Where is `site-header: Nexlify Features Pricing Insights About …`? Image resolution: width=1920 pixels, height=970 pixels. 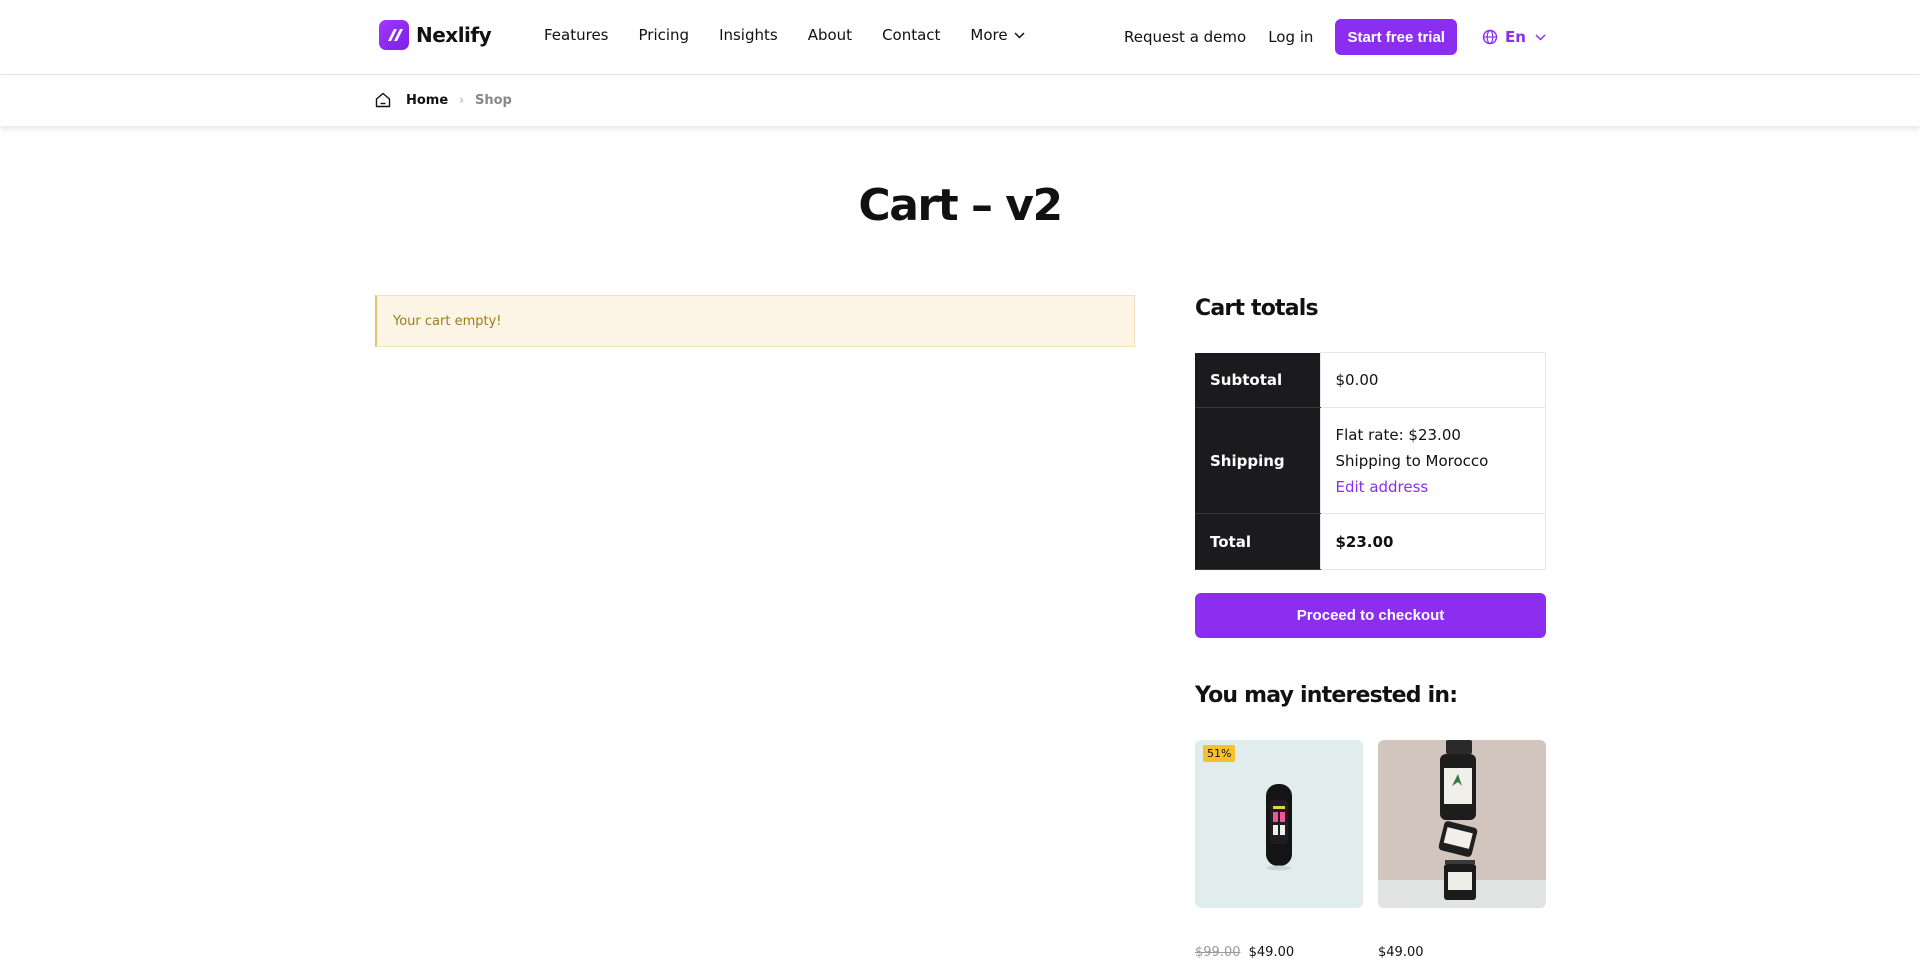
site-header: Nexlify Features Pricing Insights About … is located at coordinates (960, 37).